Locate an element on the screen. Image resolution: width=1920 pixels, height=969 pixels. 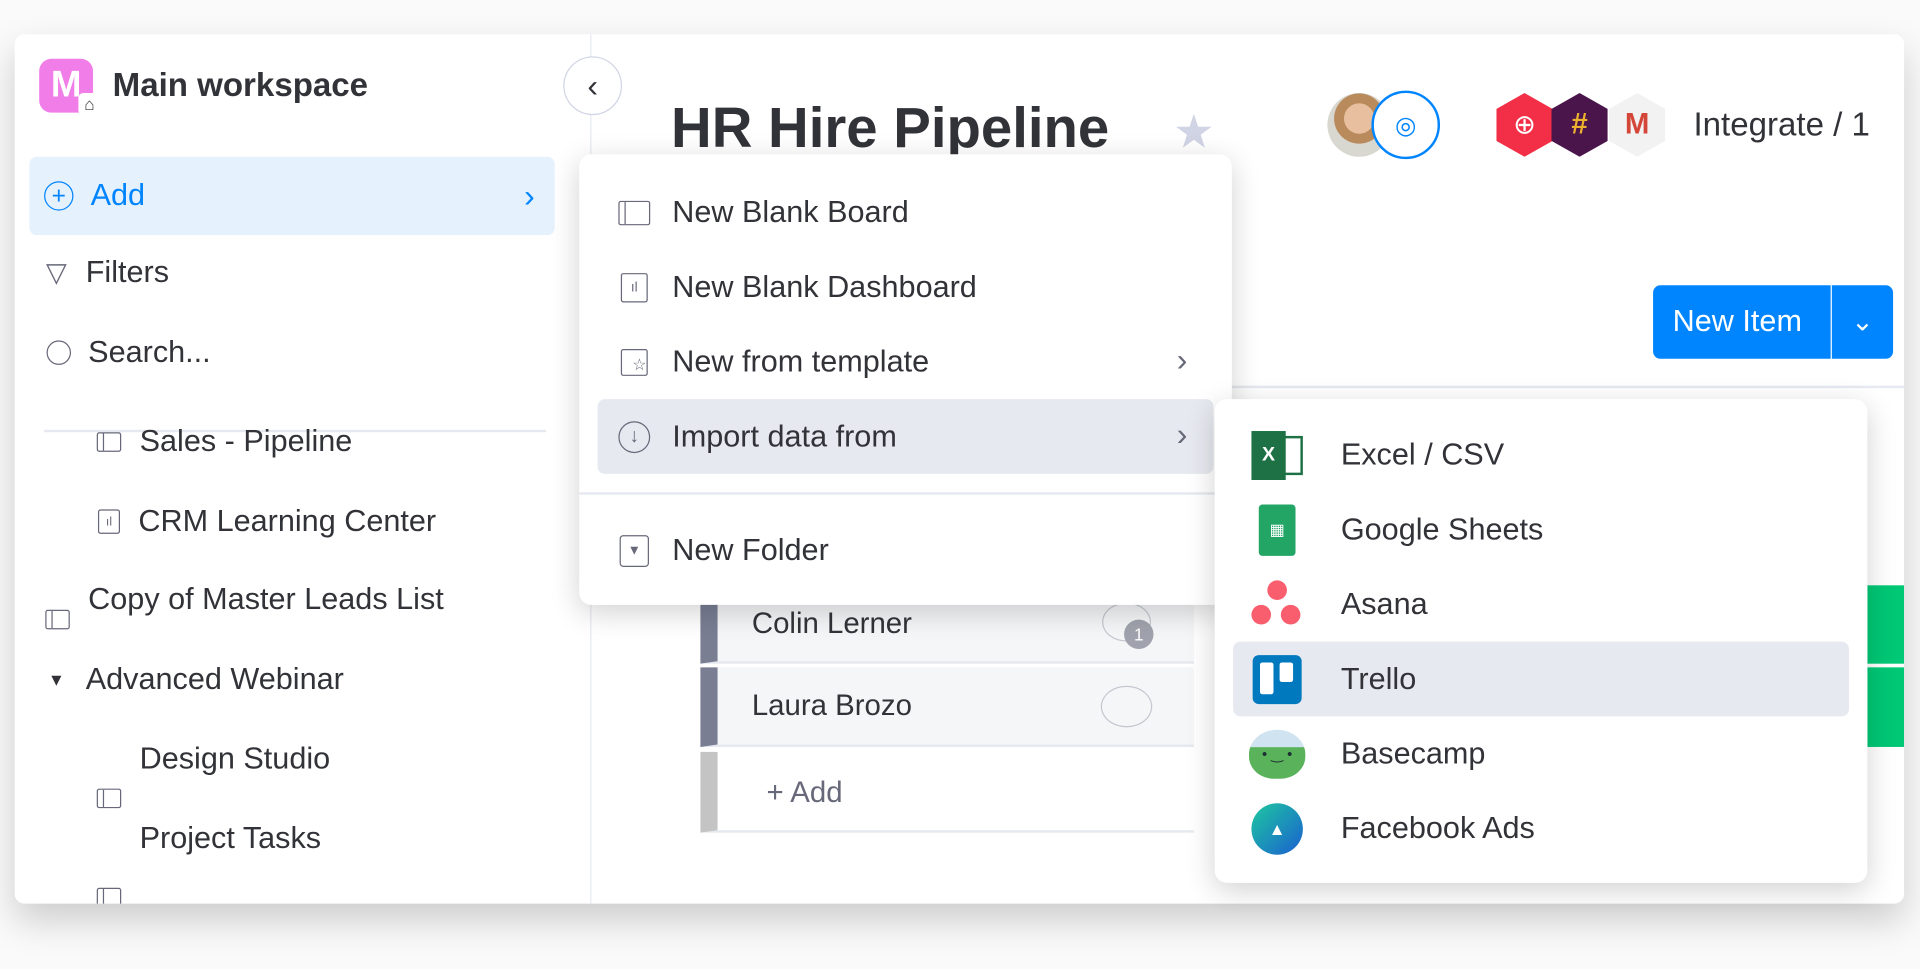
import-option-trello: Trello is located at coordinates (1541, 679).